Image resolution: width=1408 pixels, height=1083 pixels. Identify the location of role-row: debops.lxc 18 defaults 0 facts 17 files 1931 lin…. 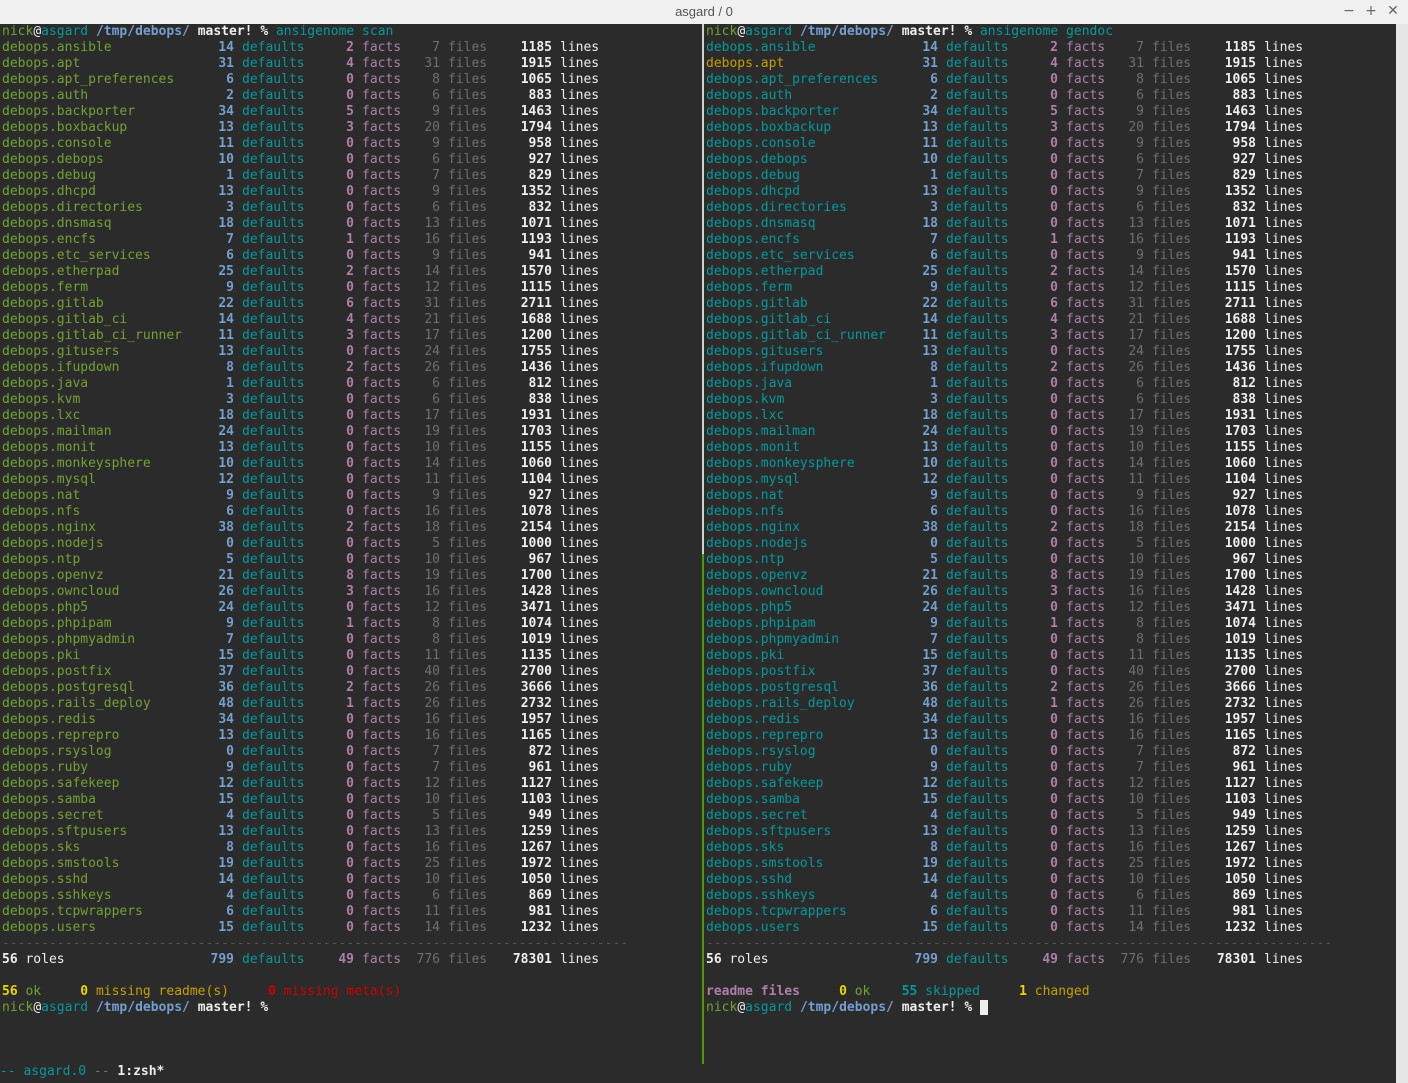
(1056, 416).